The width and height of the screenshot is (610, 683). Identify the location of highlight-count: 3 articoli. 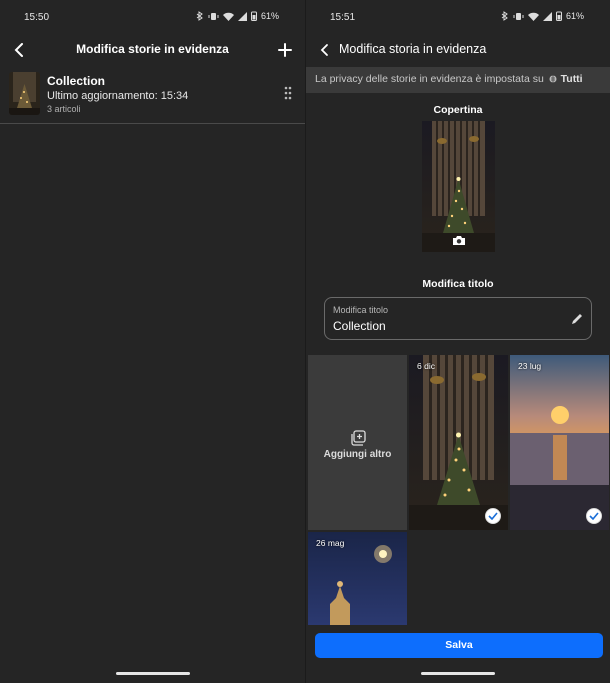
(64, 109).